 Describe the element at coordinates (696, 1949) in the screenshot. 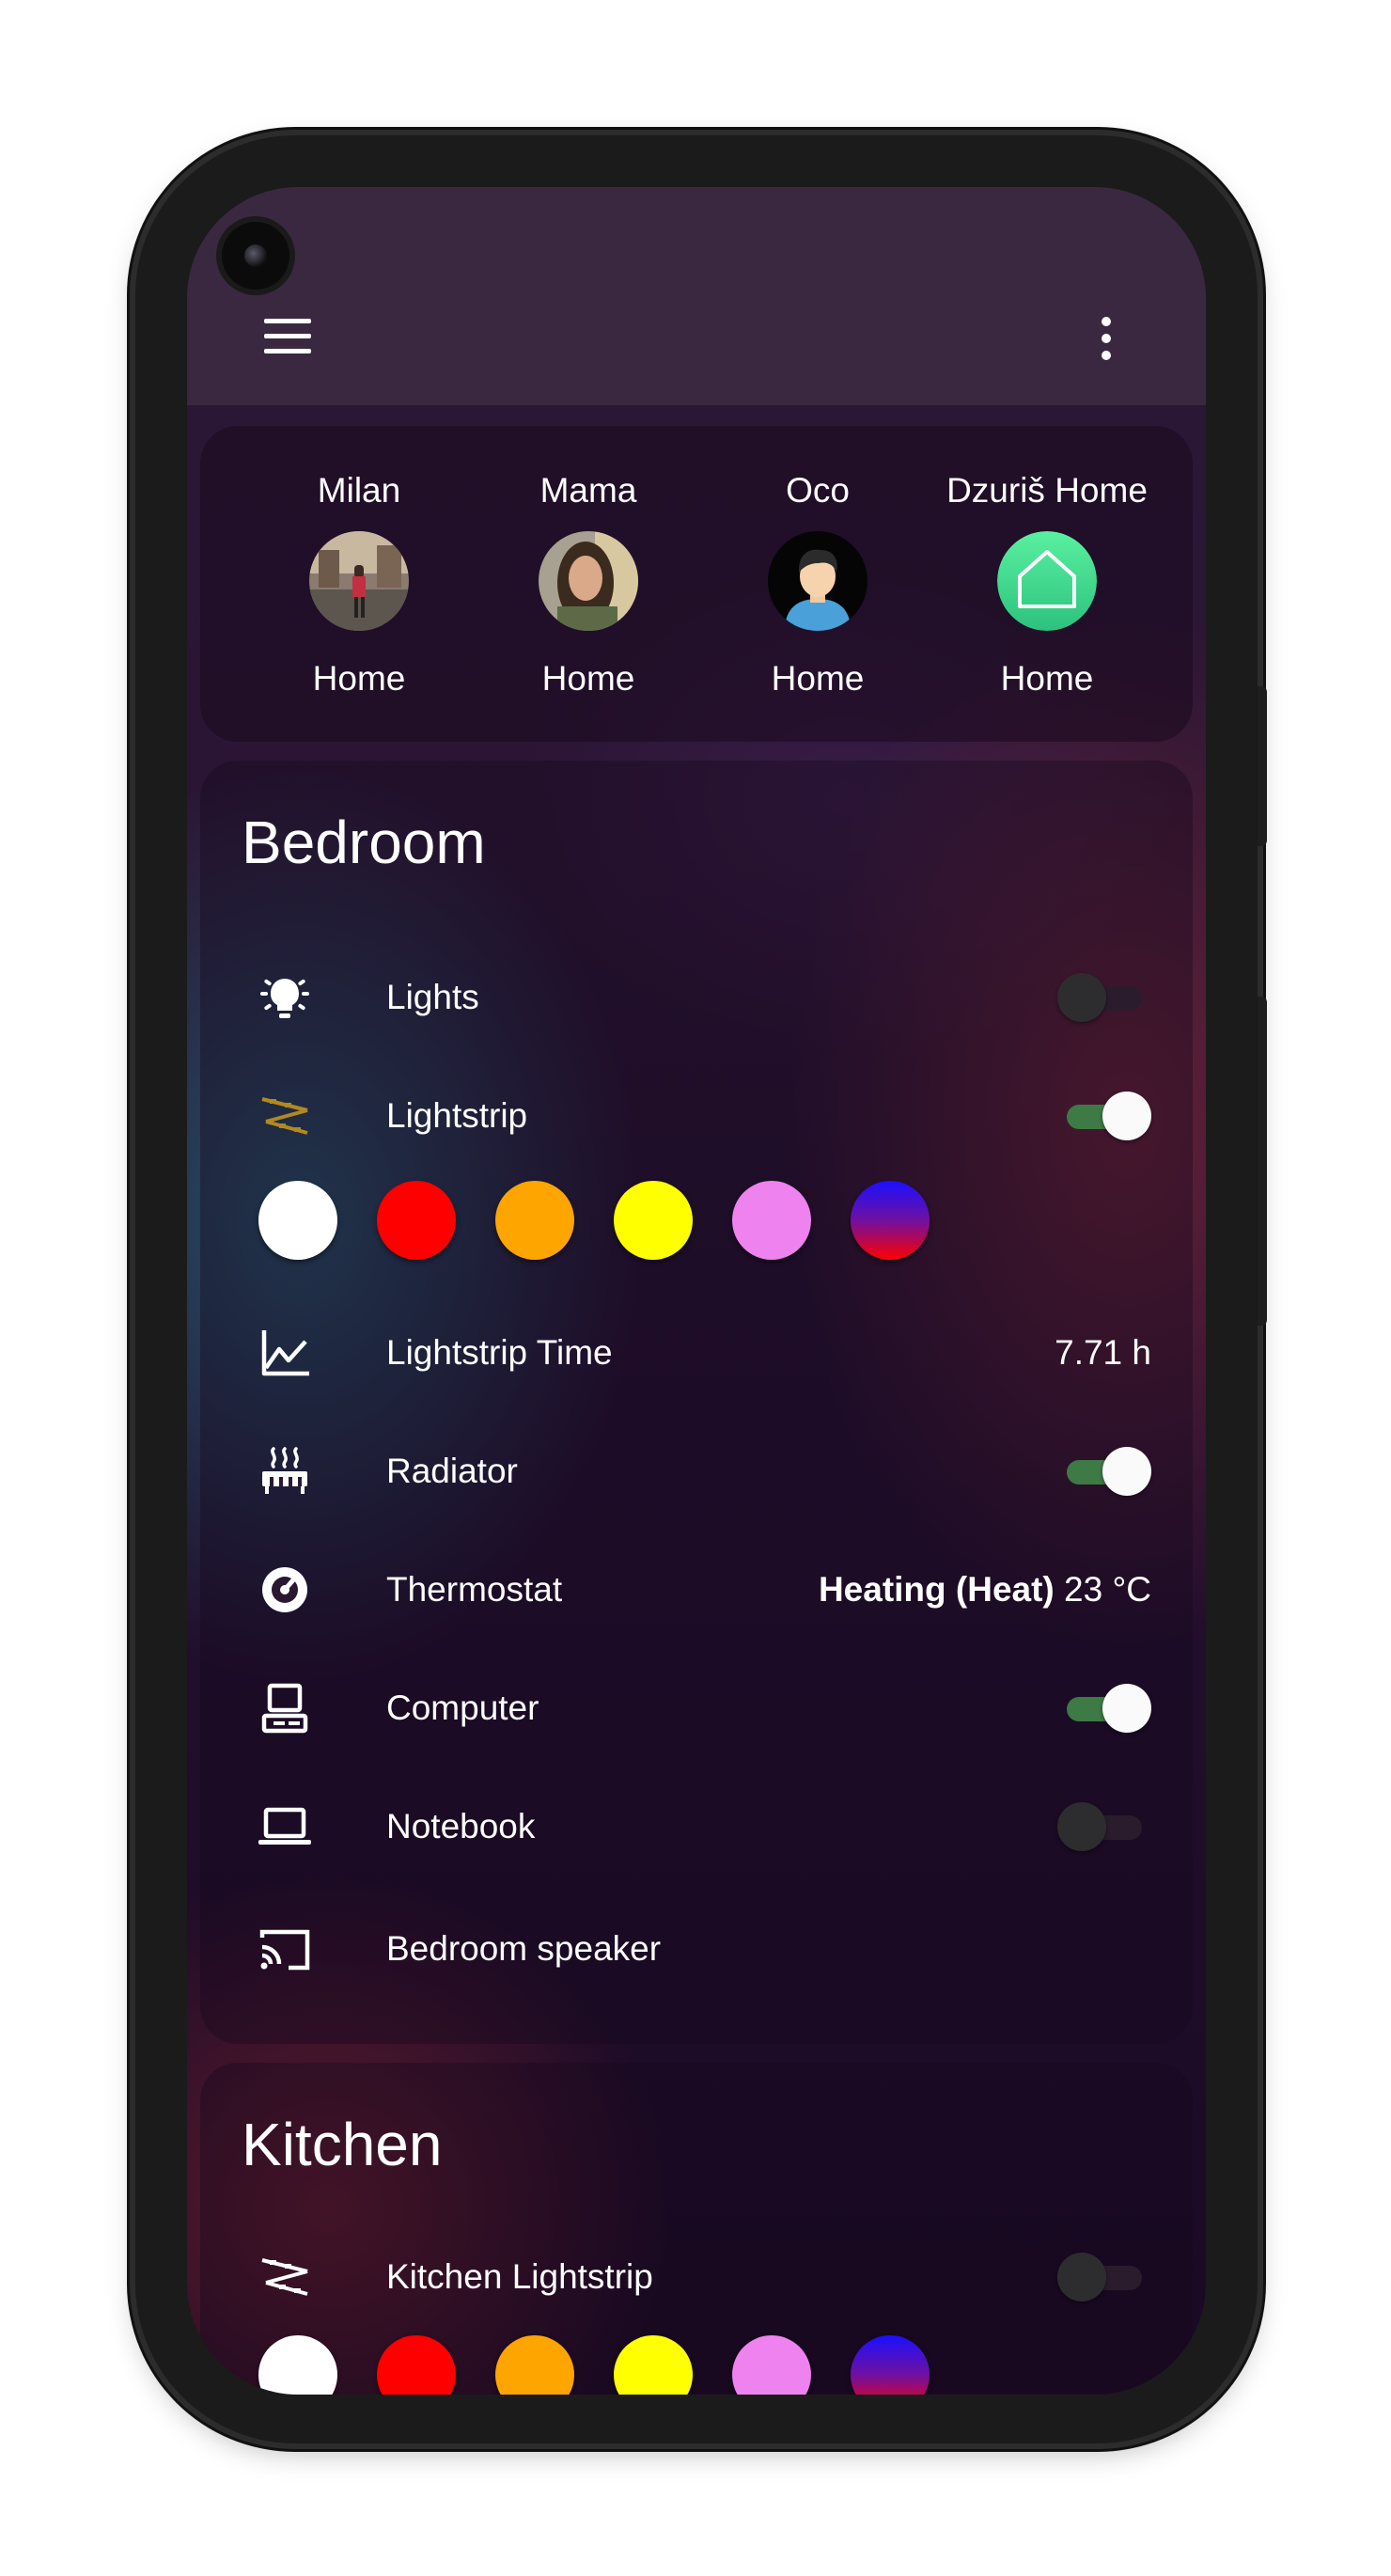

I see `entity-row-bedroom-speaker: Bedroom speaker` at that location.